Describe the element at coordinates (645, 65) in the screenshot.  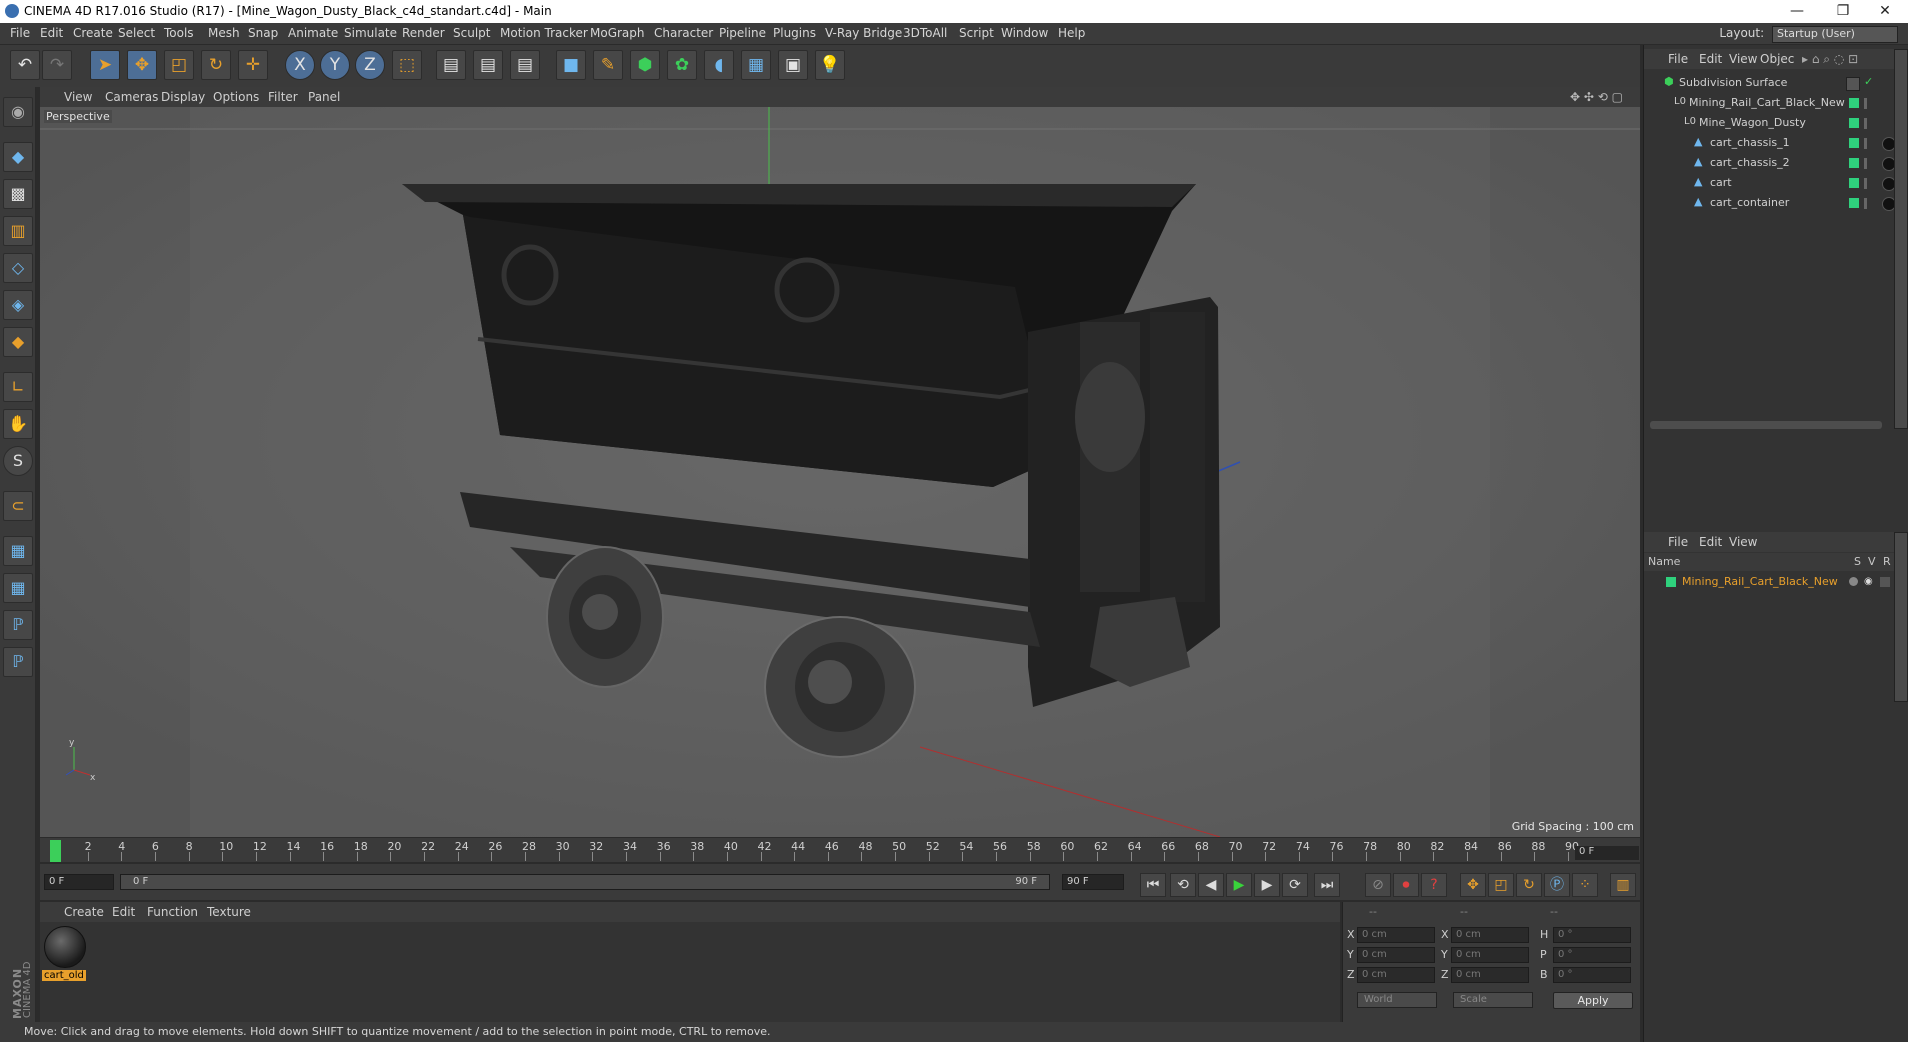
I see `subdivision-icon: ⬢` at that location.